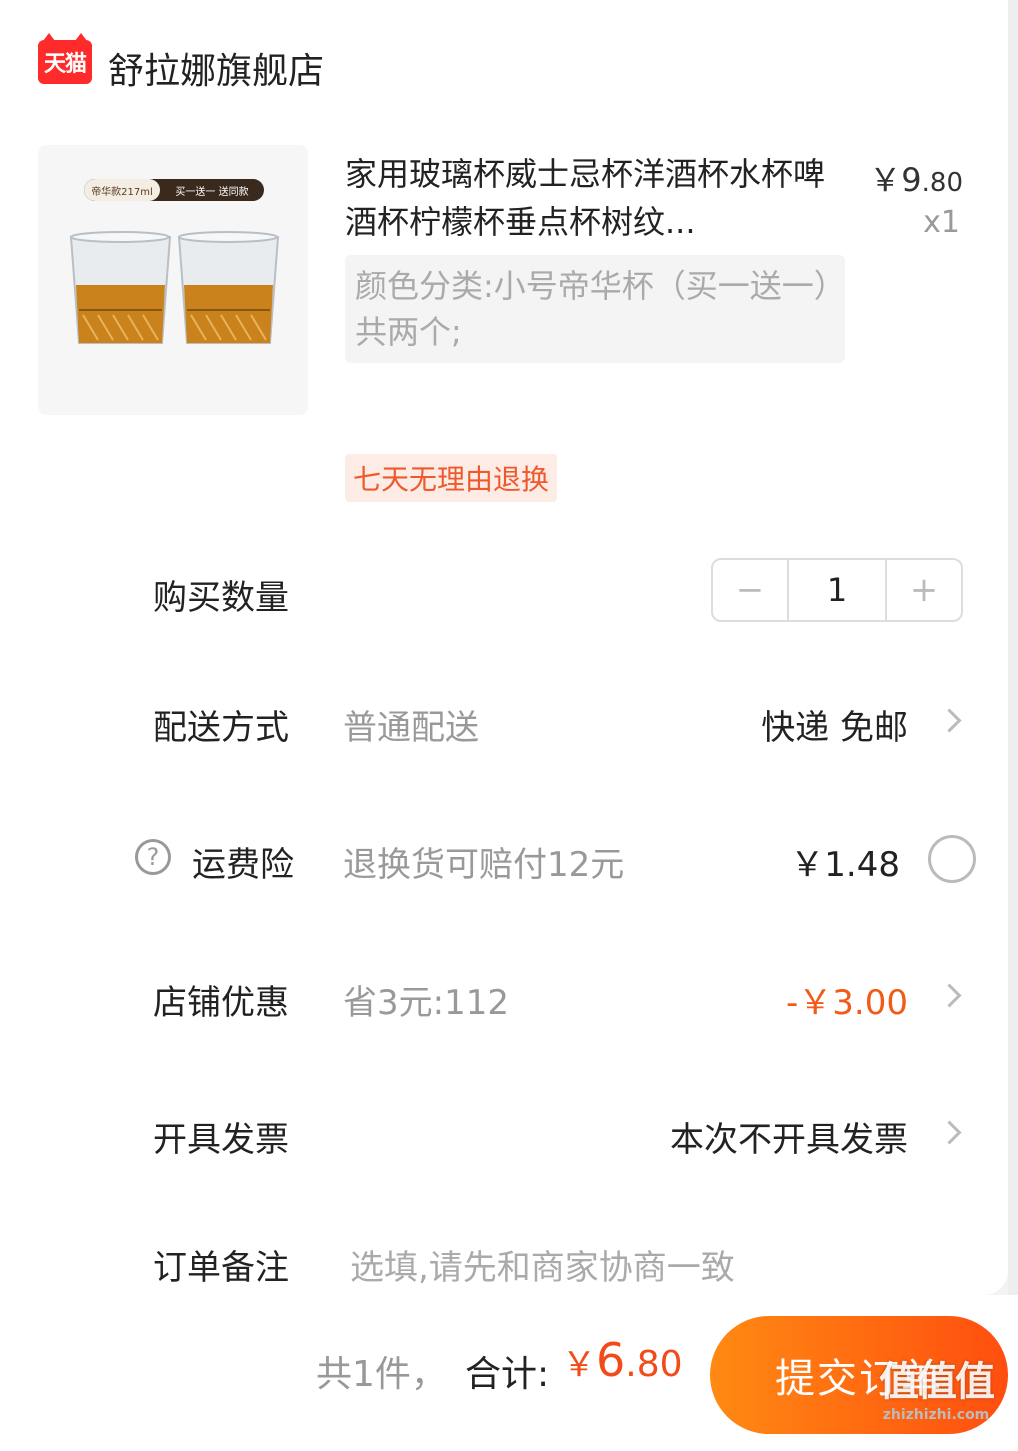 Image resolution: width=1018 pixels, height=1451 pixels. I want to click on total-amount: ￥6.80, so click(622, 1360).